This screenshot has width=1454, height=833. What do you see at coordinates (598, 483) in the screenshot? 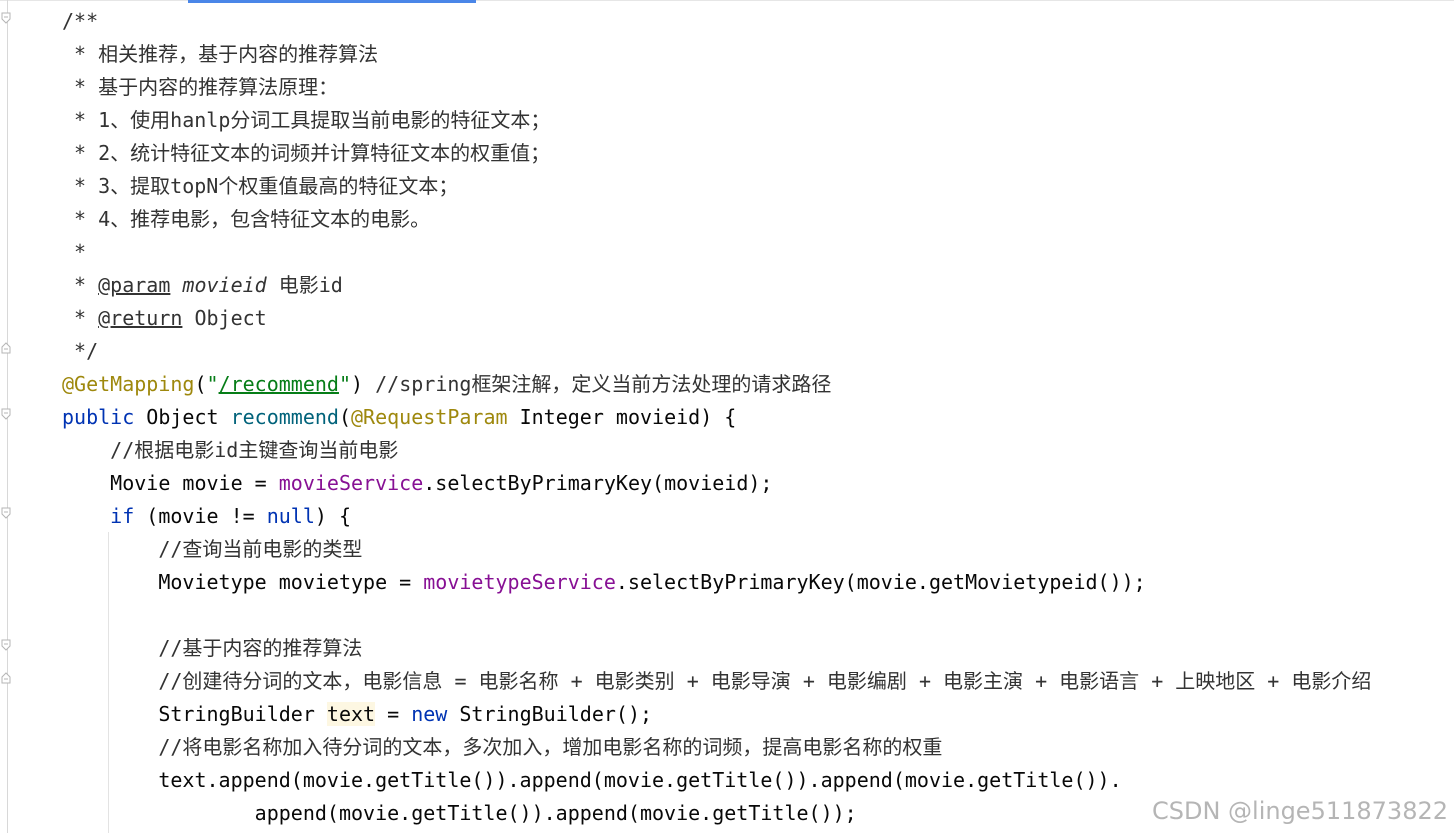
I see `code-text: .selectByPrimaryKey(movieid);` at bounding box center [598, 483].